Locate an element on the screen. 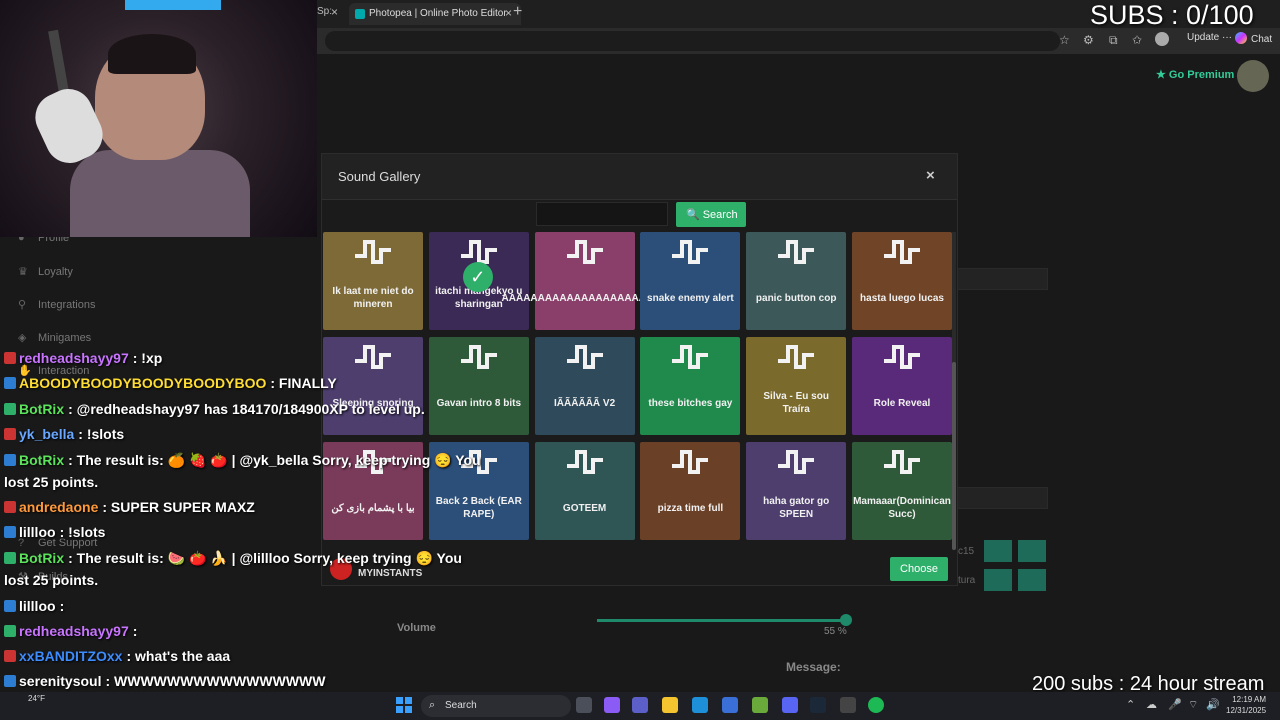 Image resolution: width=1280 pixels, height=720 pixels. tab-photopea: Photopea | Online Photo Editor × is located at coordinates (435, 14).